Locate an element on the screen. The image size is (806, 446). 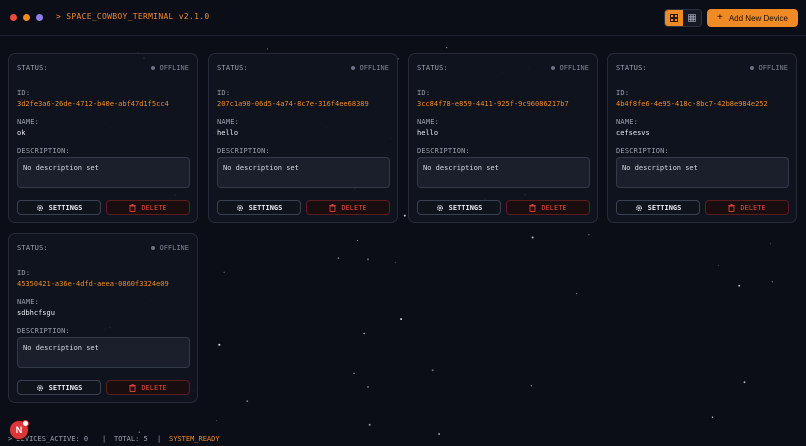
device-name: hello is located at coordinates (228, 133).